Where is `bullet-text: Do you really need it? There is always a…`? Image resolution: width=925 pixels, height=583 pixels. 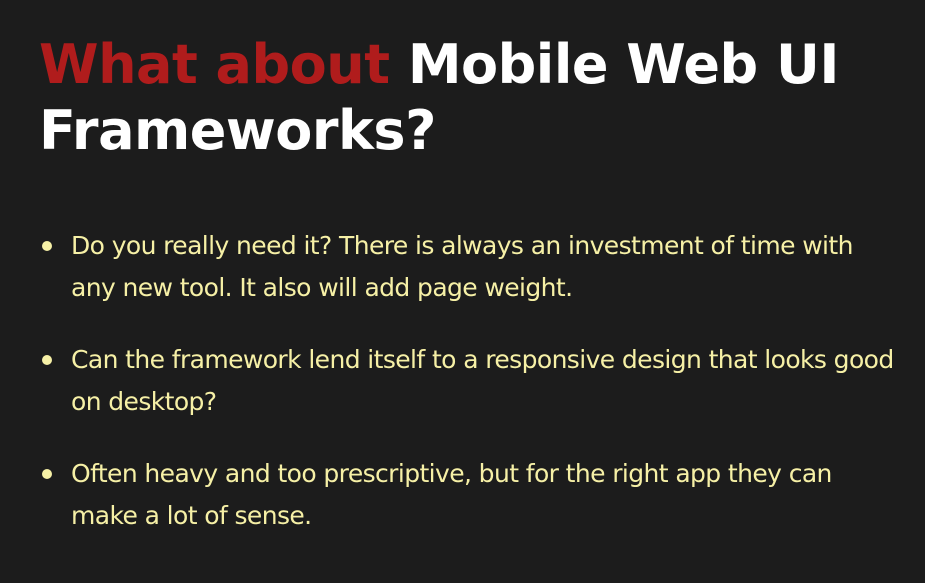
bullet-text: Do you really need it? There is always a… is located at coordinates (462, 266).